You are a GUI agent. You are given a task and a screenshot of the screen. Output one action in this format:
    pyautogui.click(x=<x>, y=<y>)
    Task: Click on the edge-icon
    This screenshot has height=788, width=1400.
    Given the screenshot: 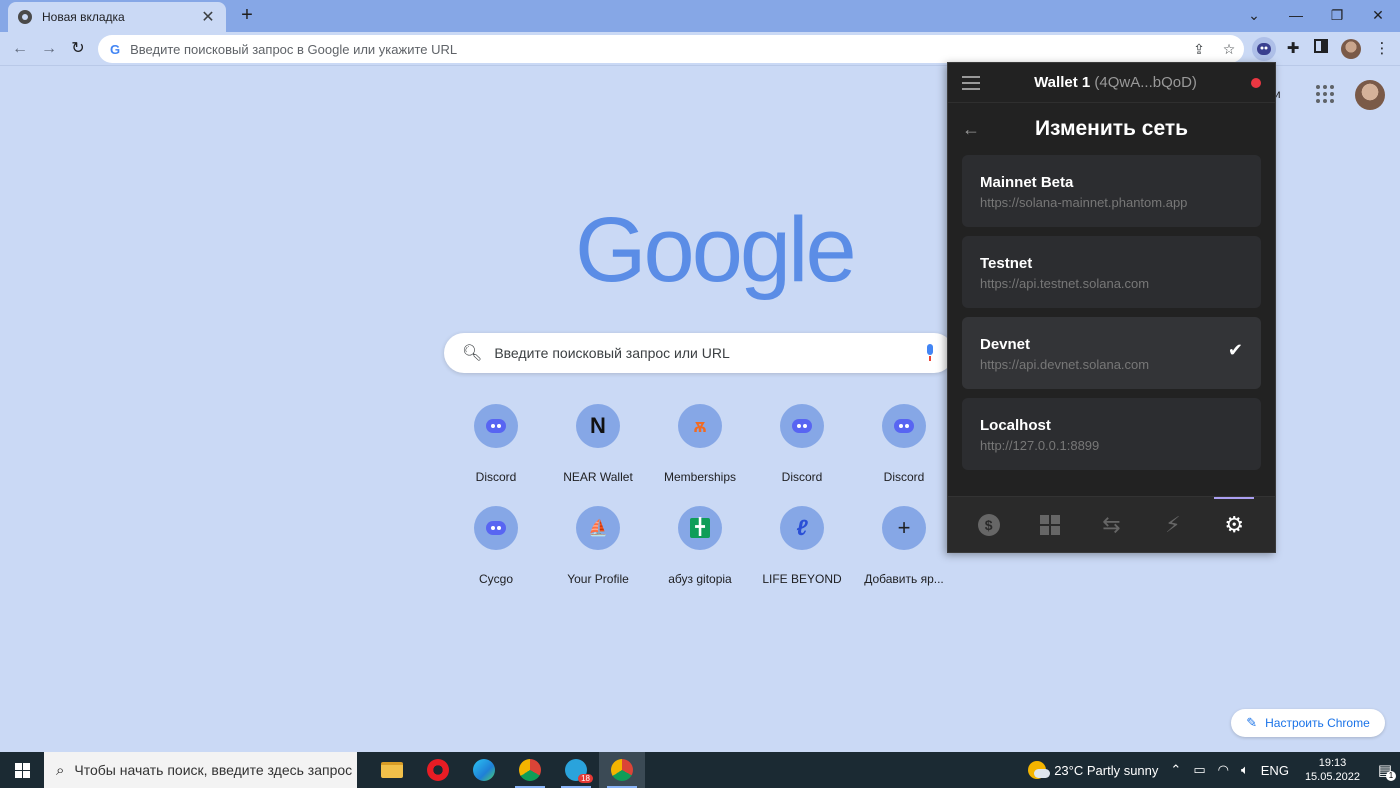 What is the action you would take?
    pyautogui.click(x=484, y=770)
    